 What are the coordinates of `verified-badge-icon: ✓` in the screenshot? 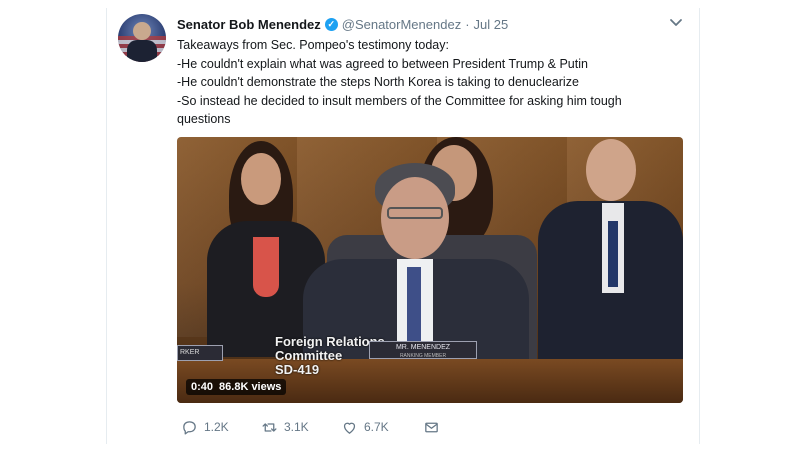 It's located at (331, 24).